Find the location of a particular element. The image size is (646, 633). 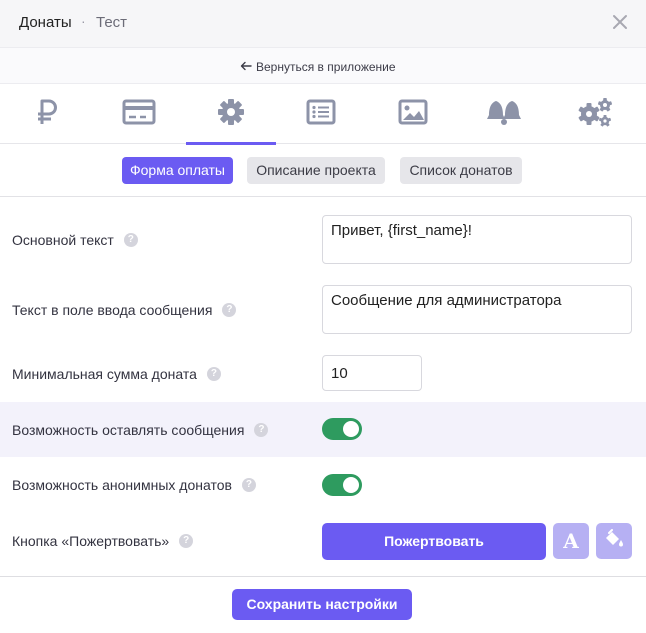

row-allow-messages: Возможность оставлять сообщения ? is located at coordinates (323, 429).